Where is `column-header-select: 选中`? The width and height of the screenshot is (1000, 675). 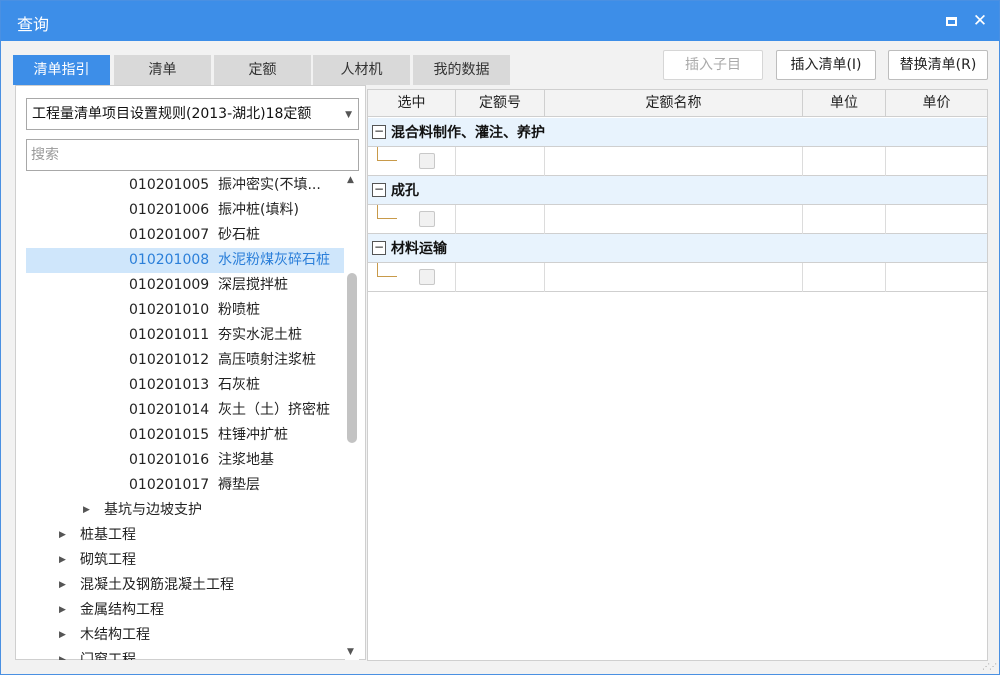 column-header-select: 选中 is located at coordinates (412, 103).